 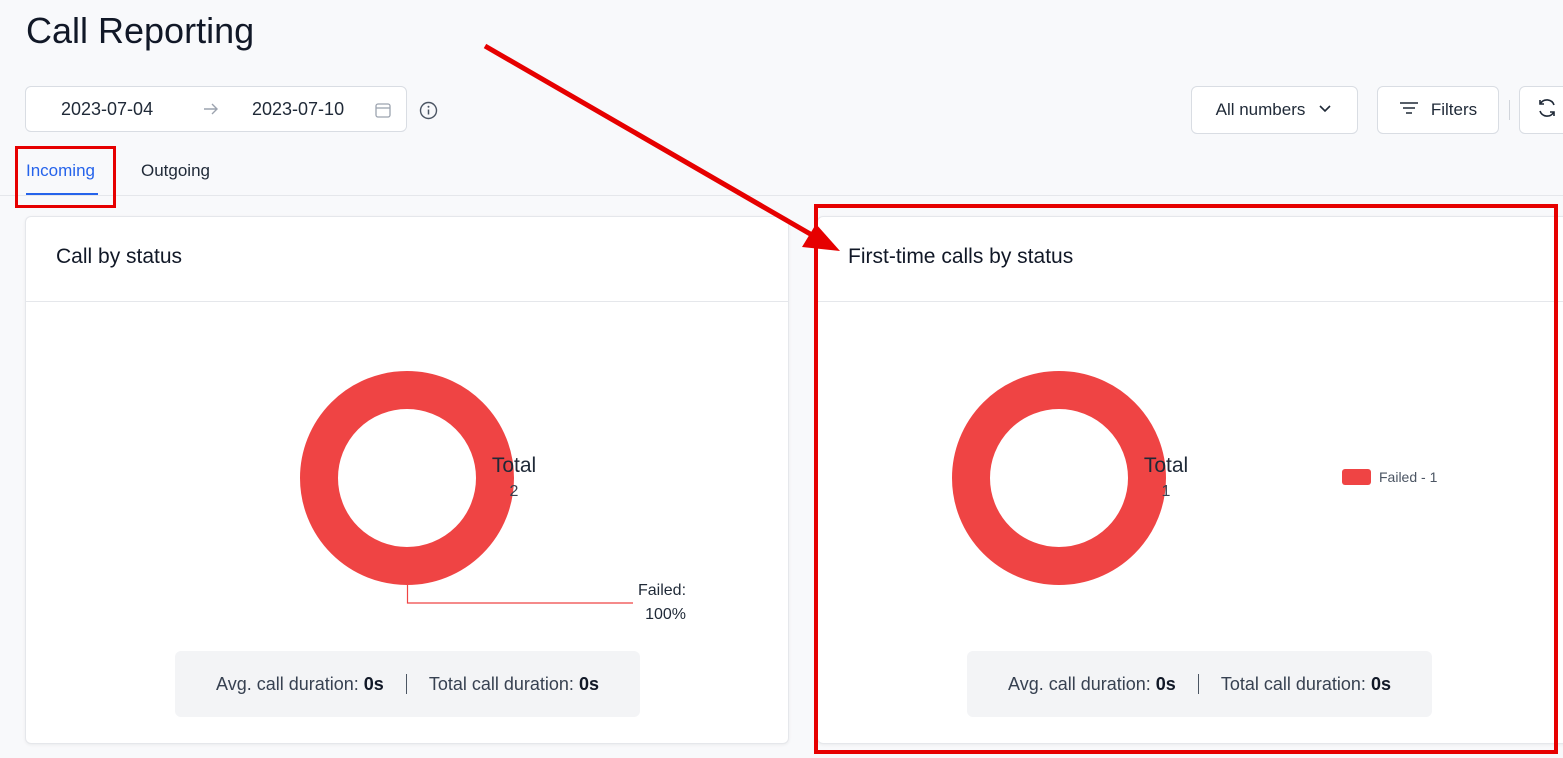 I want to click on all-numbers-dropdown: All numbers, so click(x=1274, y=110).